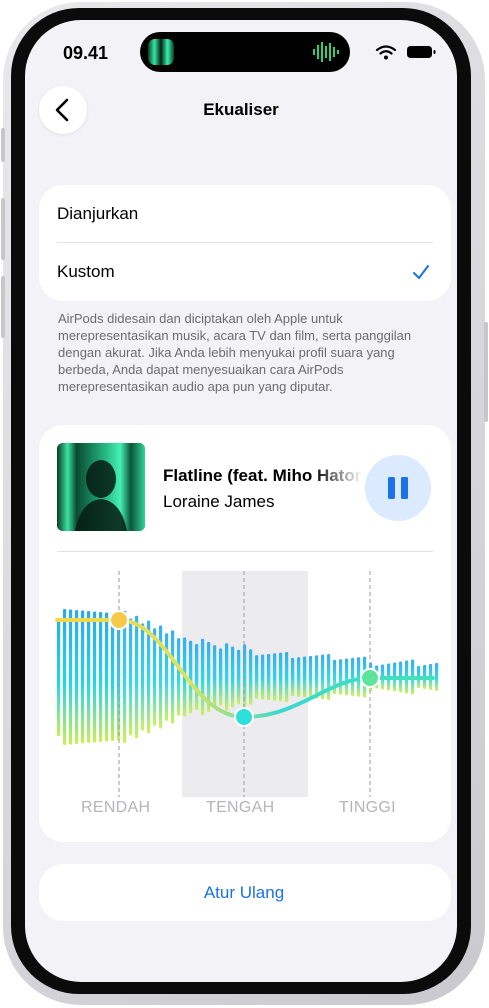 The image size is (489, 1008). Describe the element at coordinates (86, 272) in the screenshot. I see `option-custom: Kustom` at that location.